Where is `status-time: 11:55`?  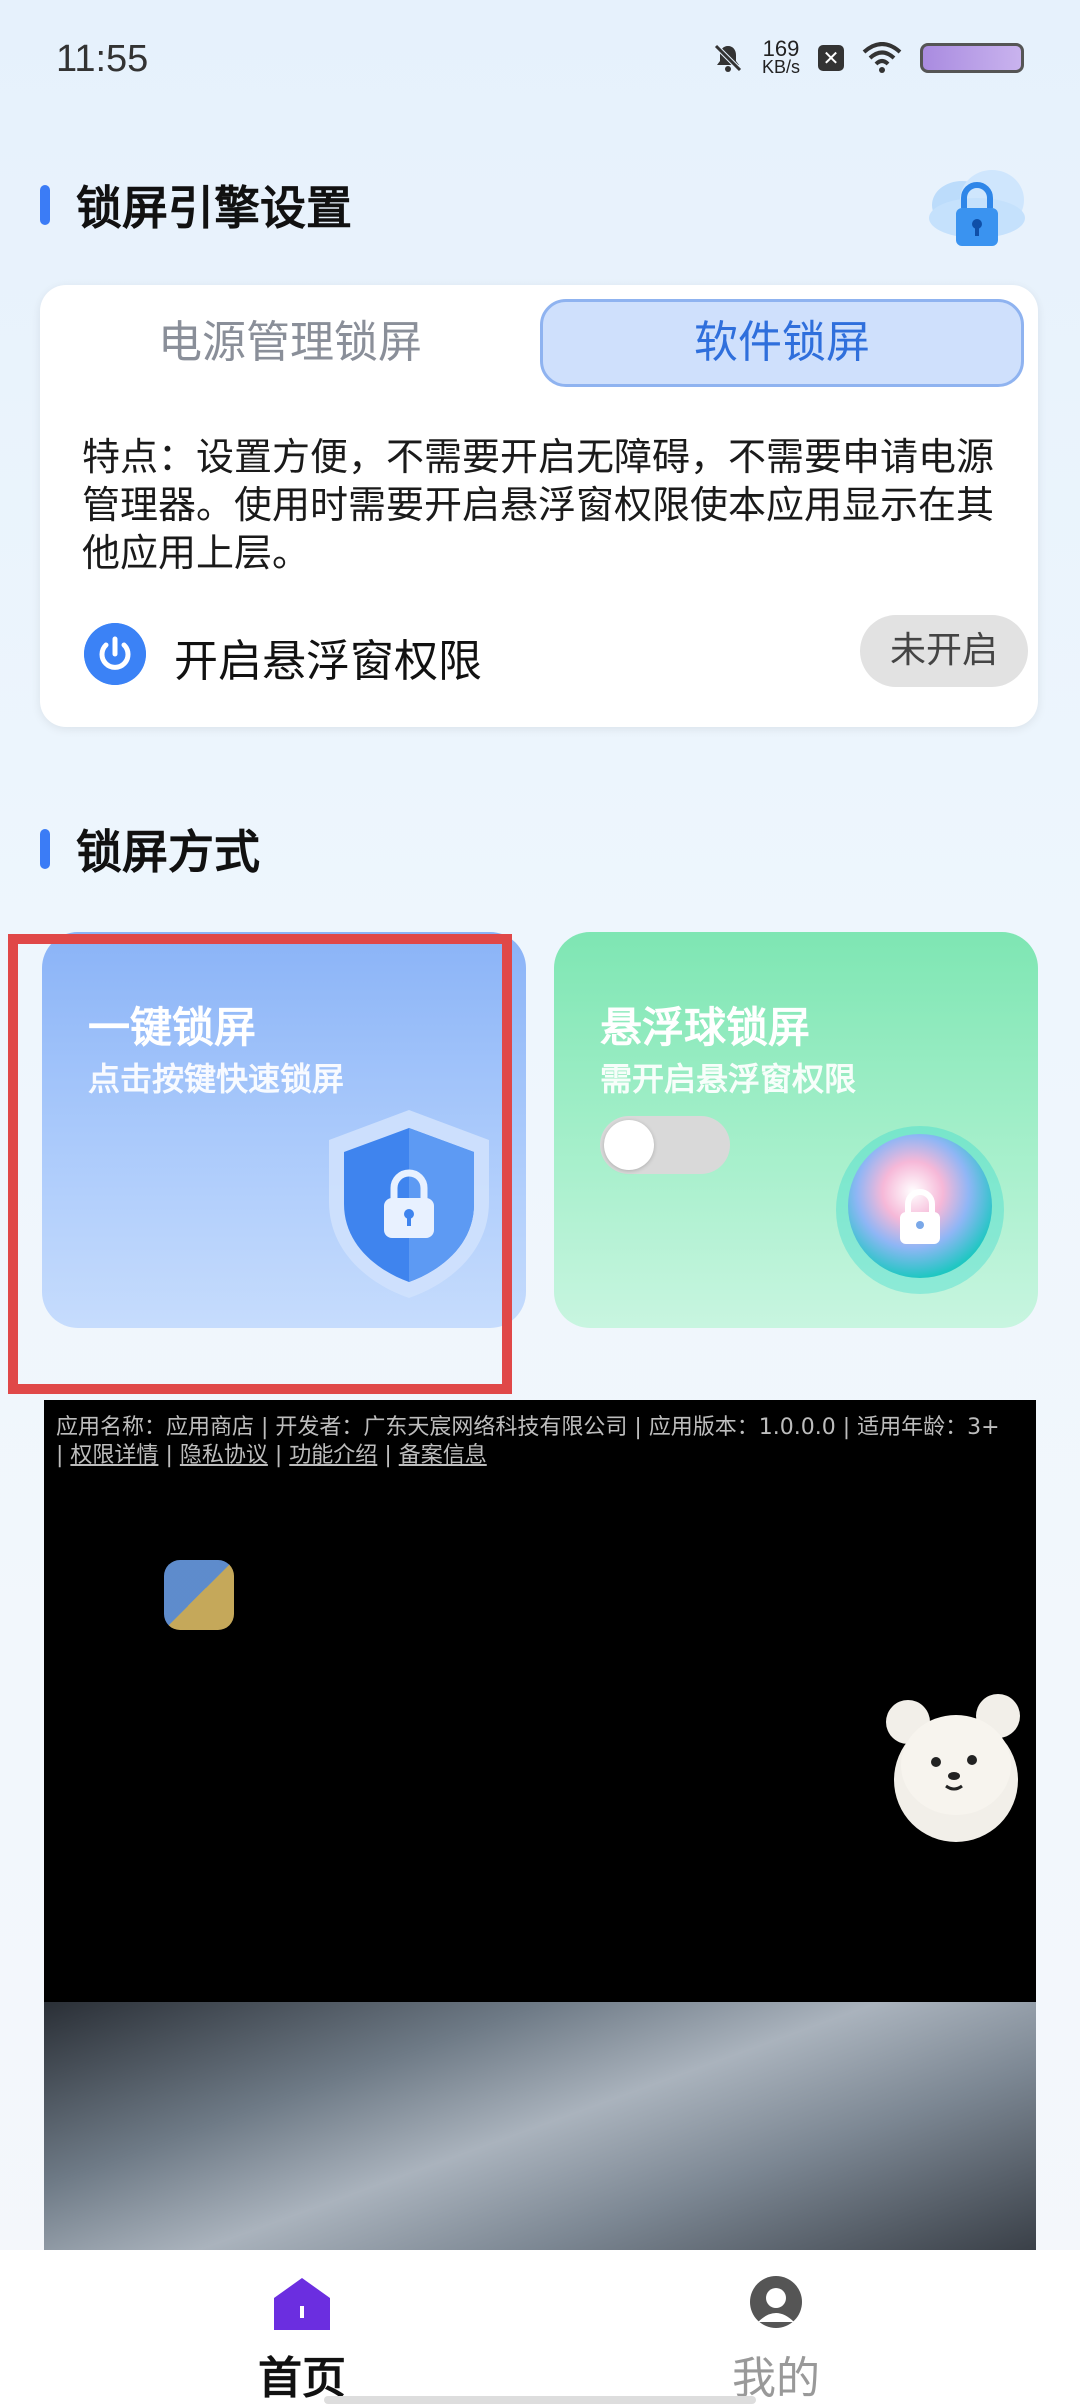
status-time: 11:55 is located at coordinates (102, 59).